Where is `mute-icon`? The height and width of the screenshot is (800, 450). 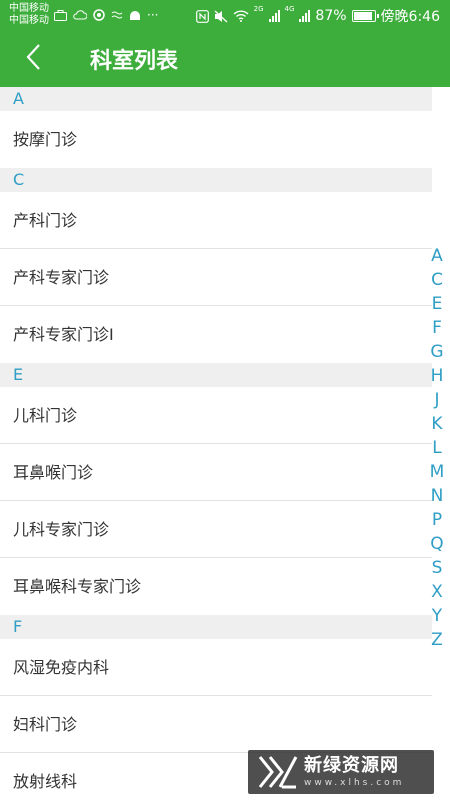 mute-icon is located at coordinates (221, 16).